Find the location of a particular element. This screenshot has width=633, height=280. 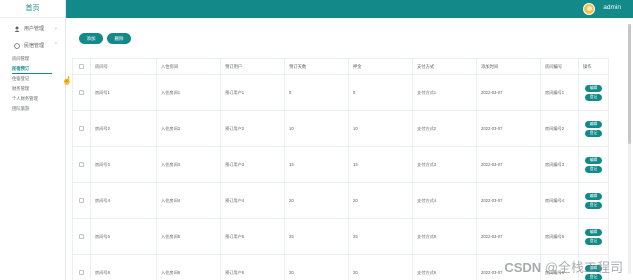

sidebar-group-users: 用户管理 ⌄ is located at coordinates (32, 28).